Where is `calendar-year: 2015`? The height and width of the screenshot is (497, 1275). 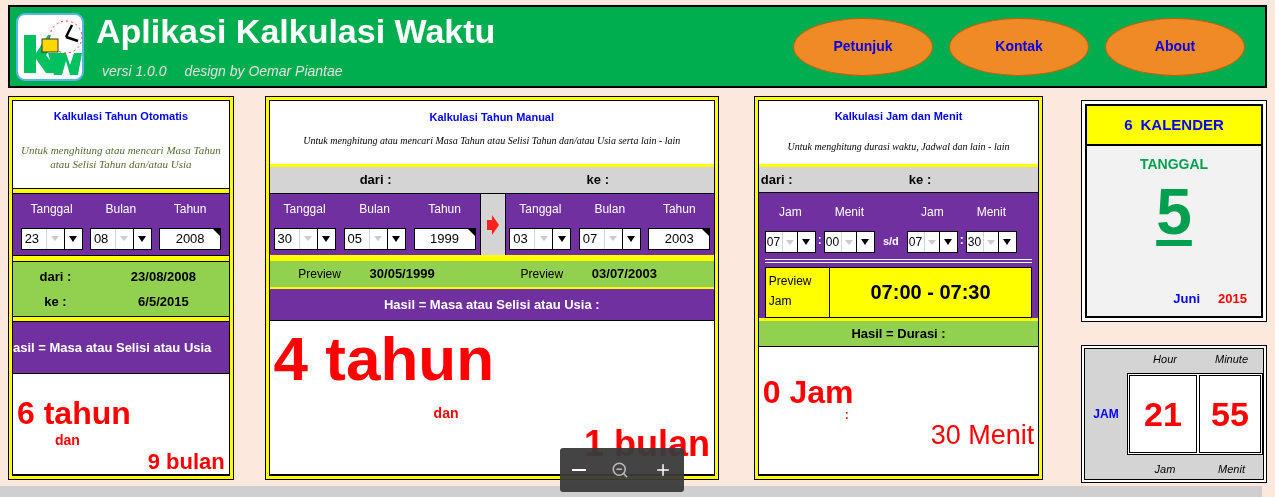
calendar-year: 2015 is located at coordinates (1232, 298).